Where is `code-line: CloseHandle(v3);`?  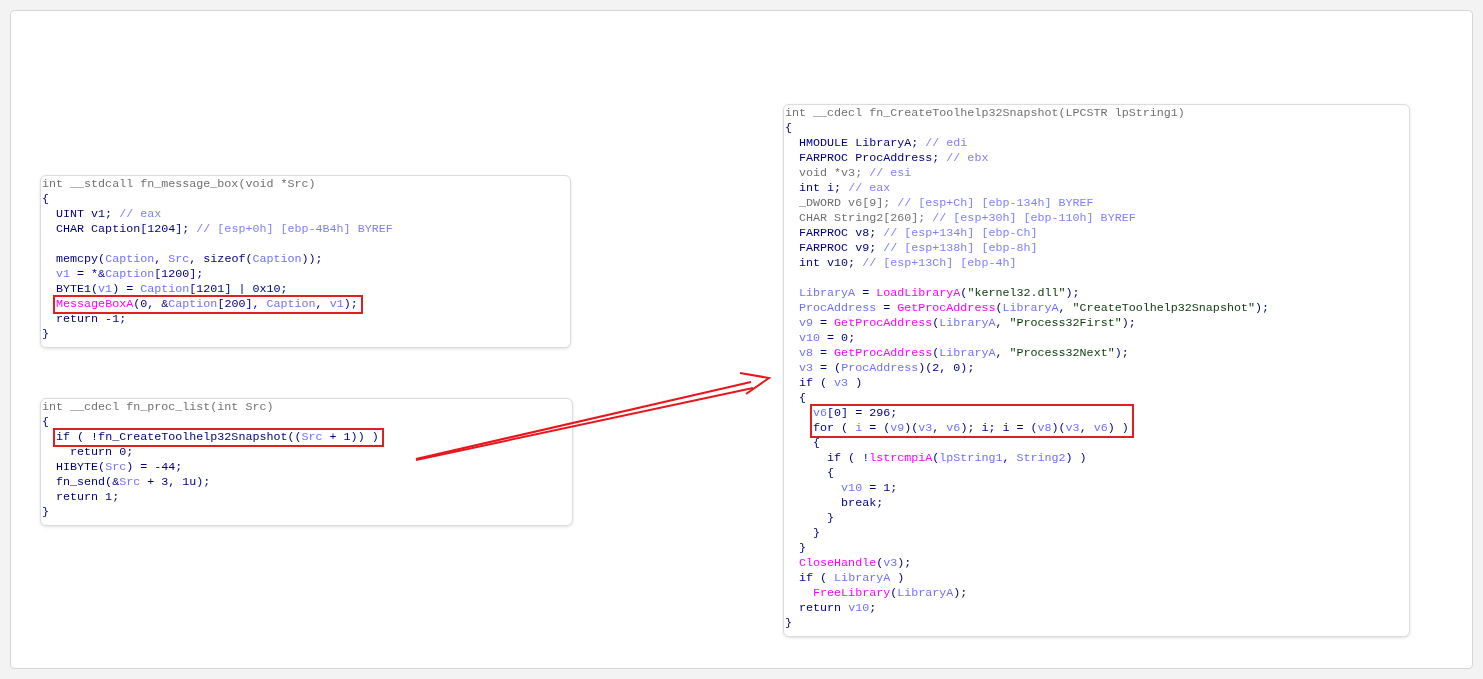
code-line: CloseHandle(v3); is located at coordinates (855, 563).